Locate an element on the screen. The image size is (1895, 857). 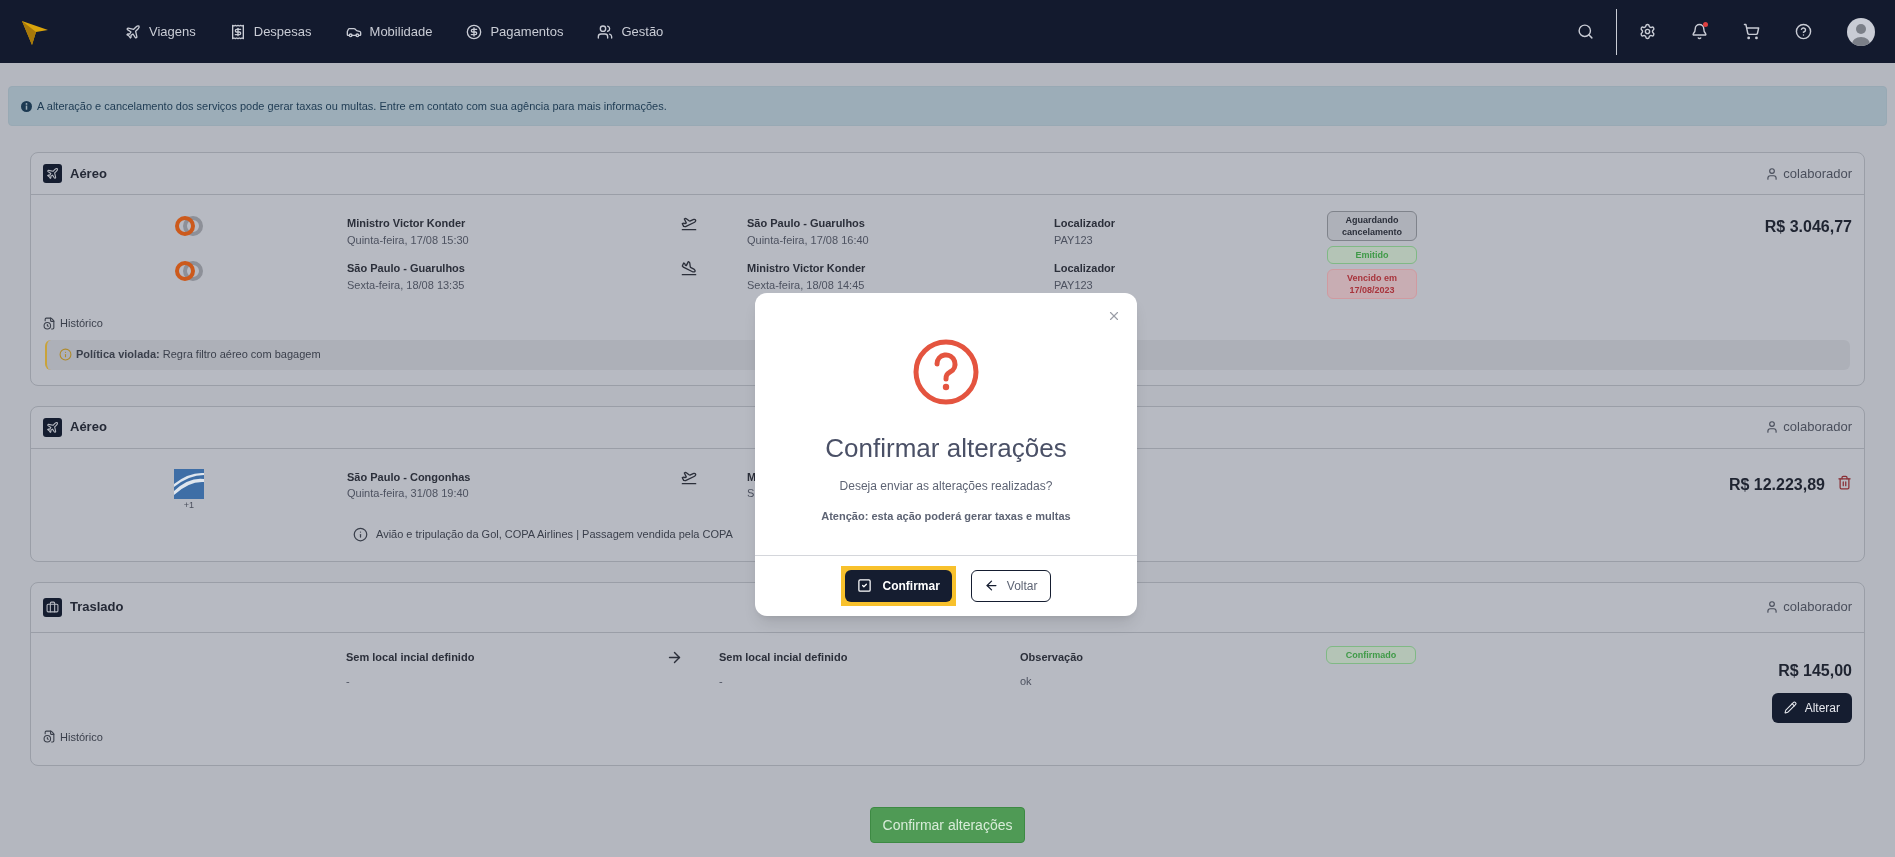
status-badge: Vencido em 17/08/2023 is located at coordinates (1372, 284).